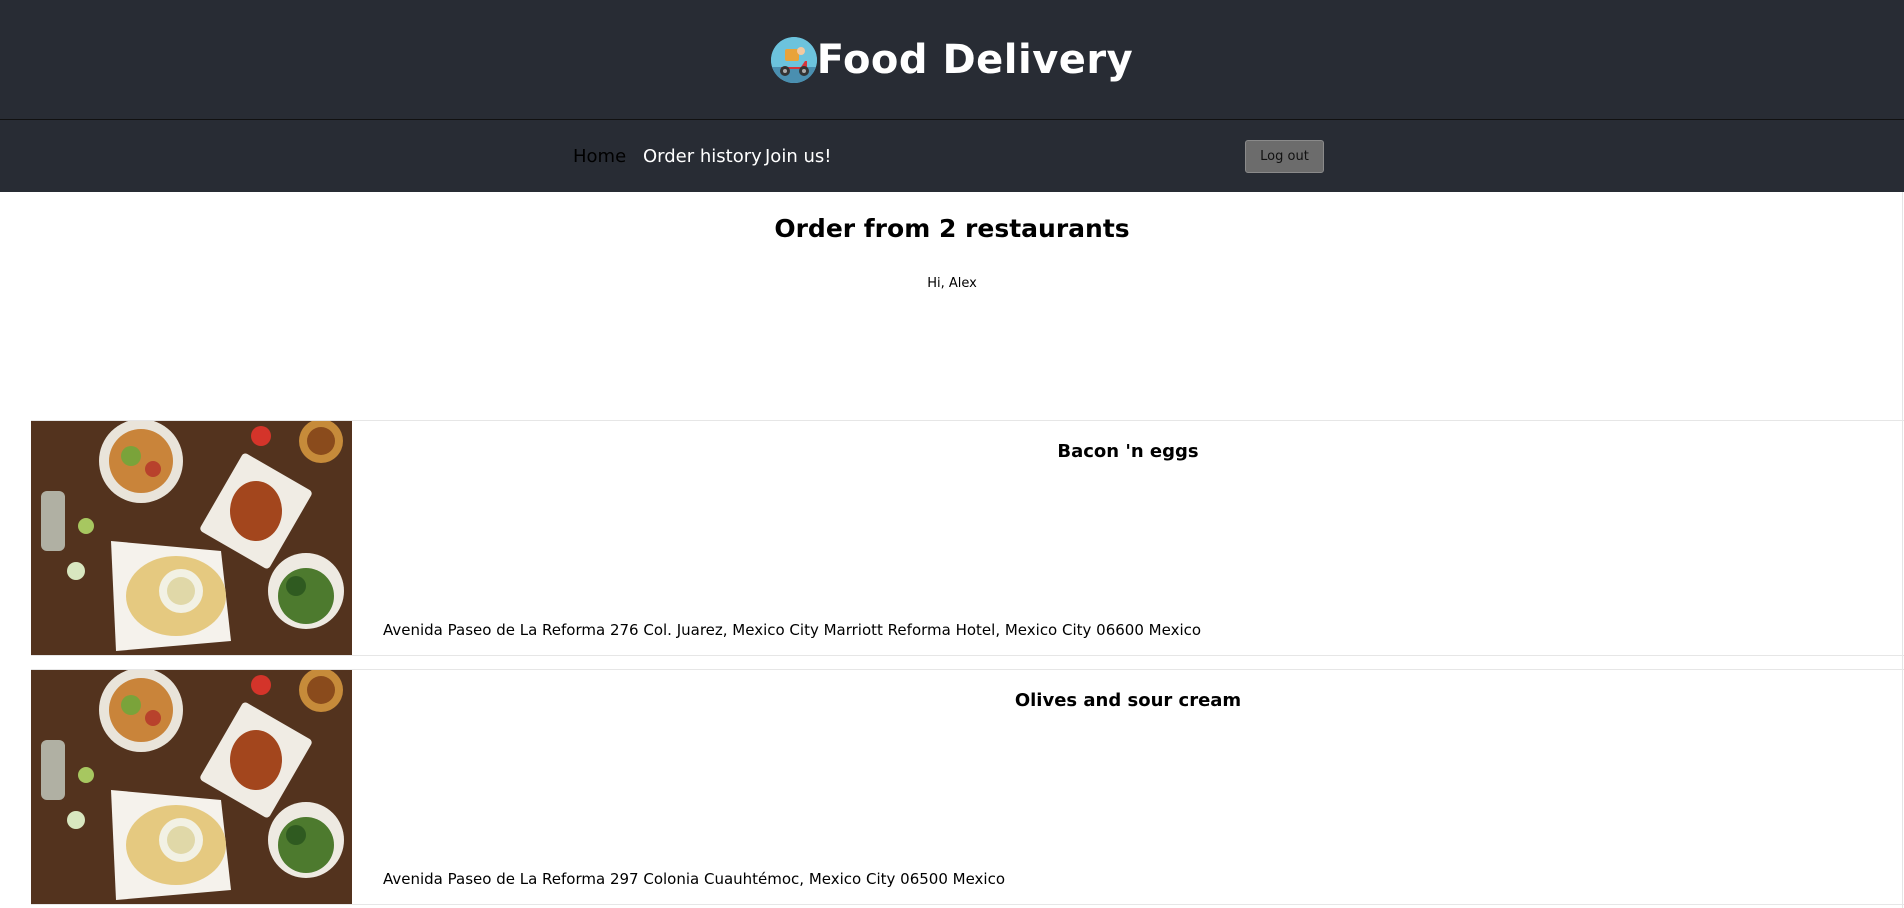 This screenshot has width=1904, height=908. What do you see at coordinates (1284, 156) in the screenshot?
I see `logout-button: Log out` at bounding box center [1284, 156].